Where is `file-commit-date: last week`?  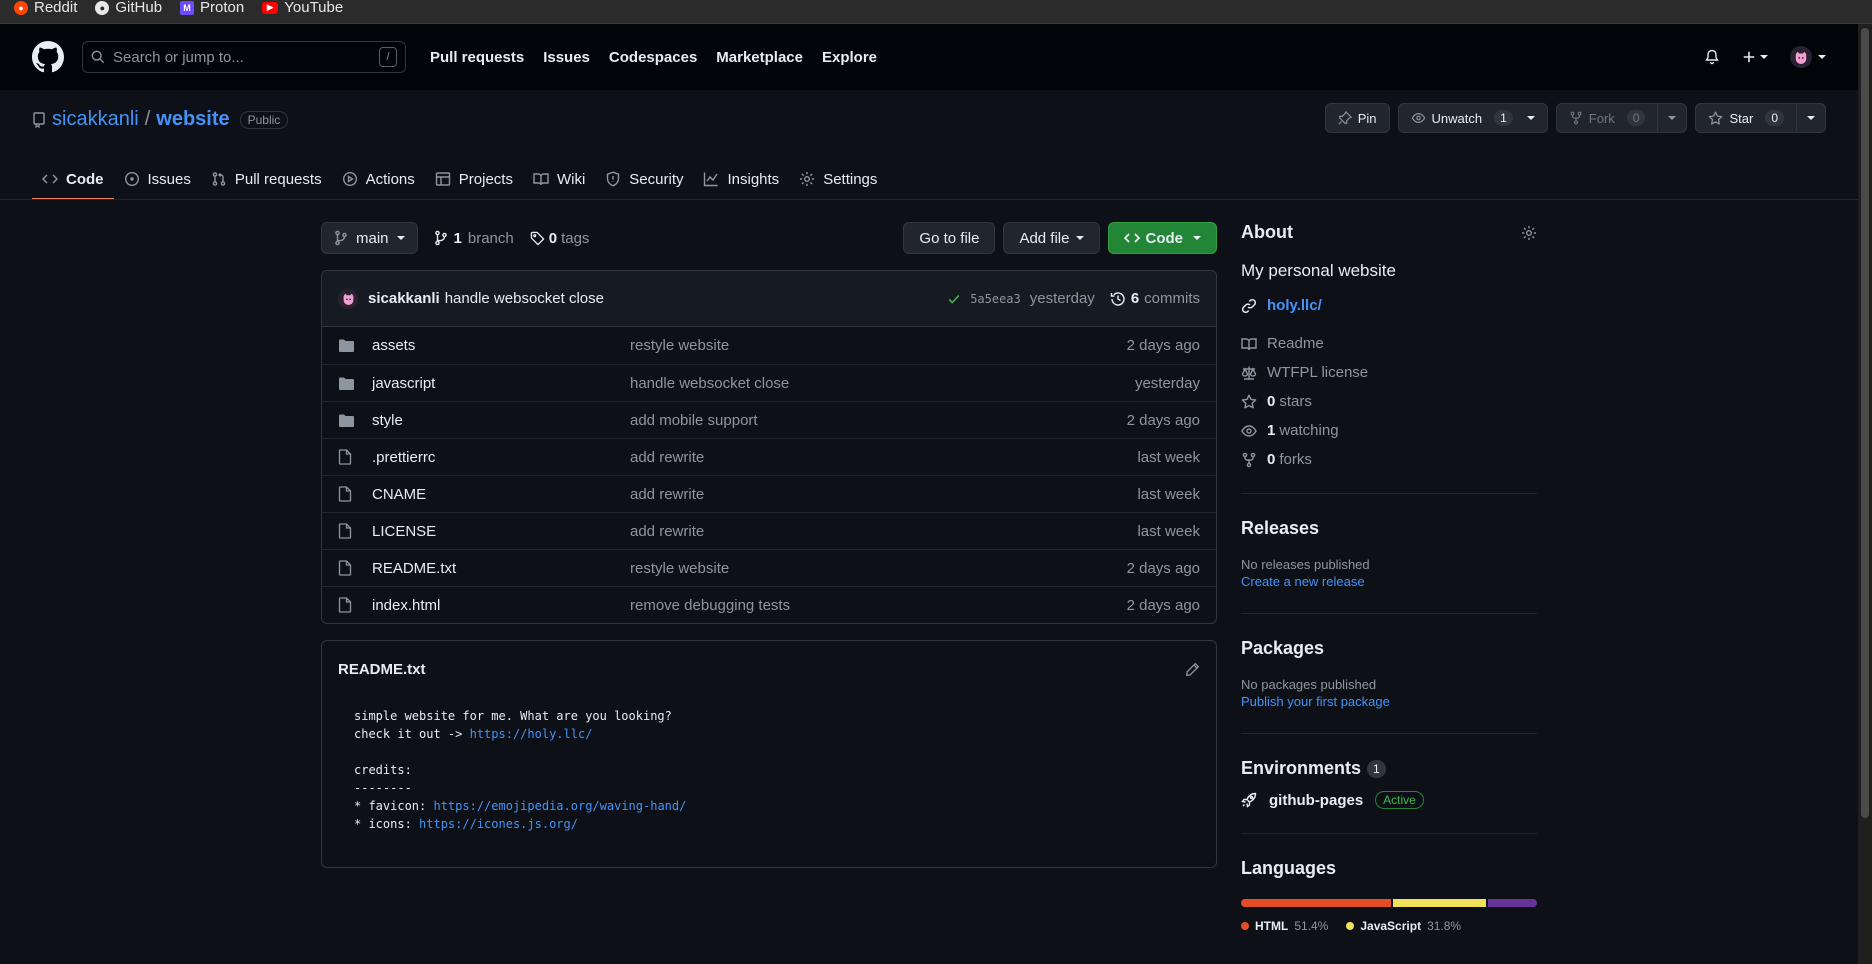 file-commit-date: last week is located at coordinates (1168, 531).